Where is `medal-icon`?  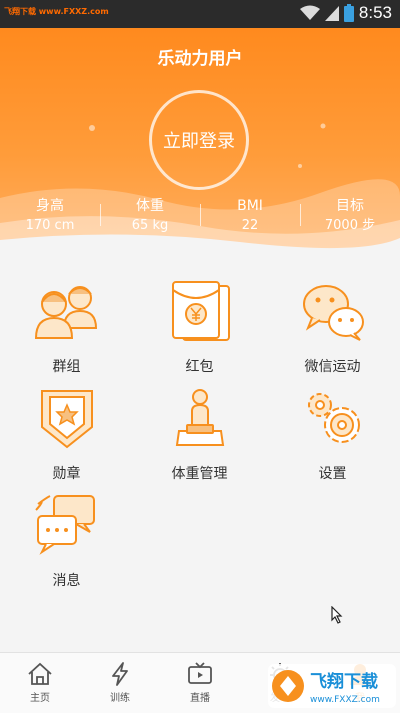
medal-icon is located at coordinates (66, 419).